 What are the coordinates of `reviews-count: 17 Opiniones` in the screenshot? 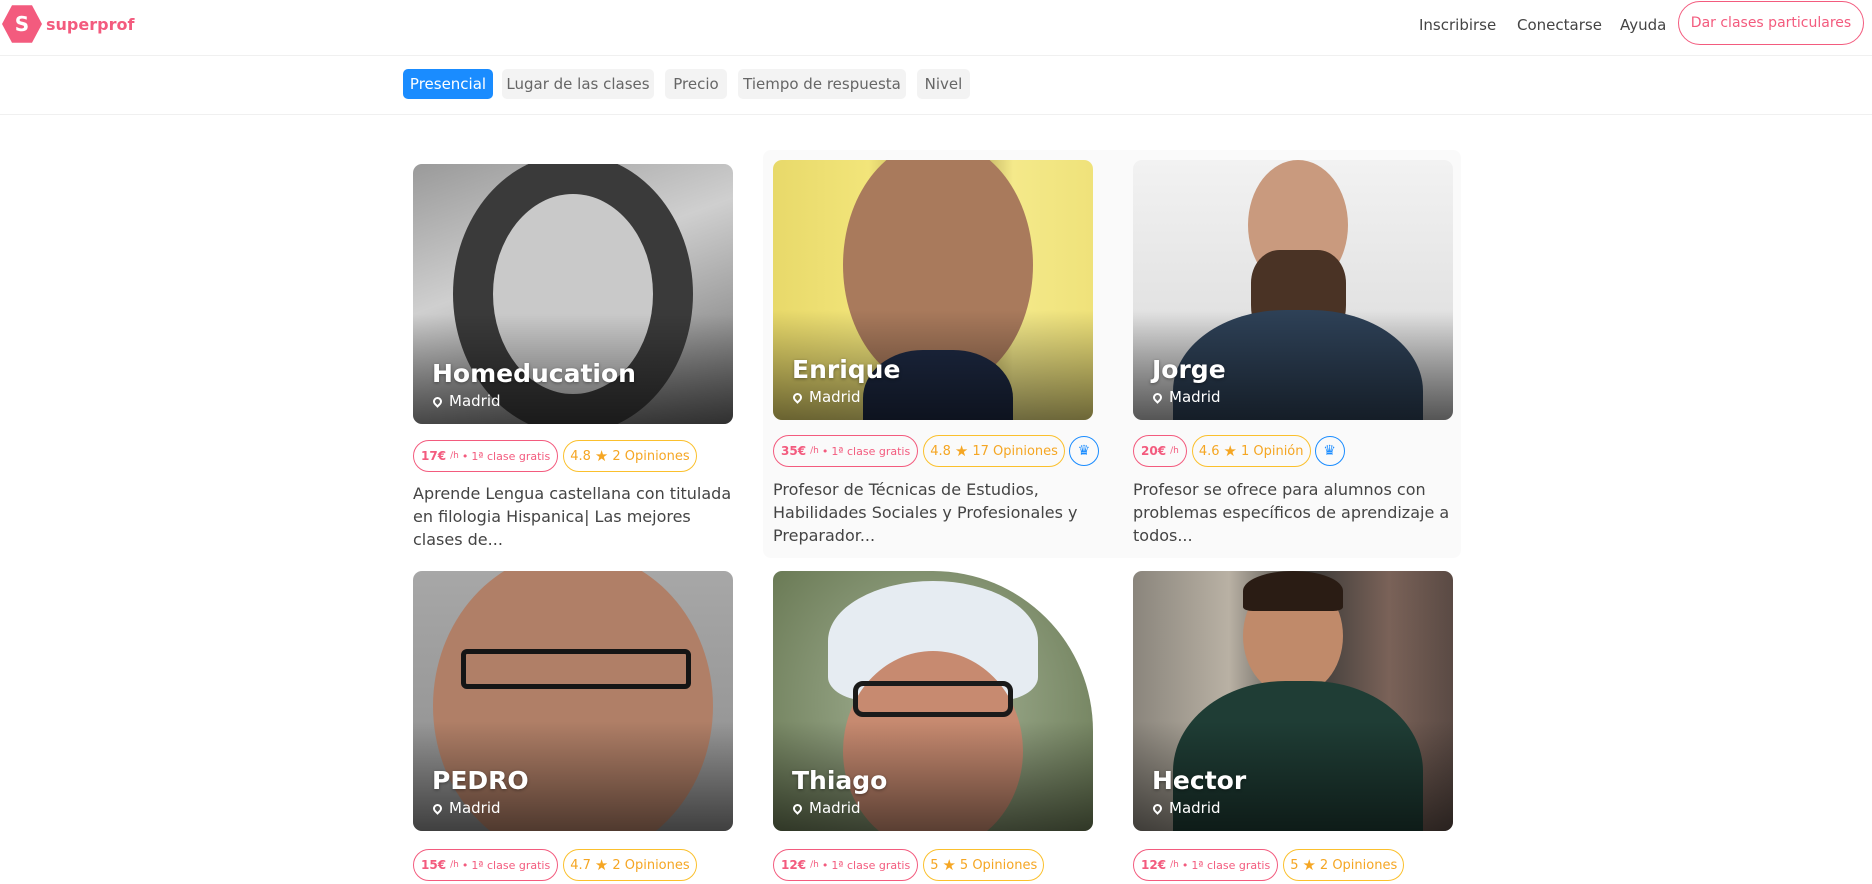 It's located at (1015, 451).